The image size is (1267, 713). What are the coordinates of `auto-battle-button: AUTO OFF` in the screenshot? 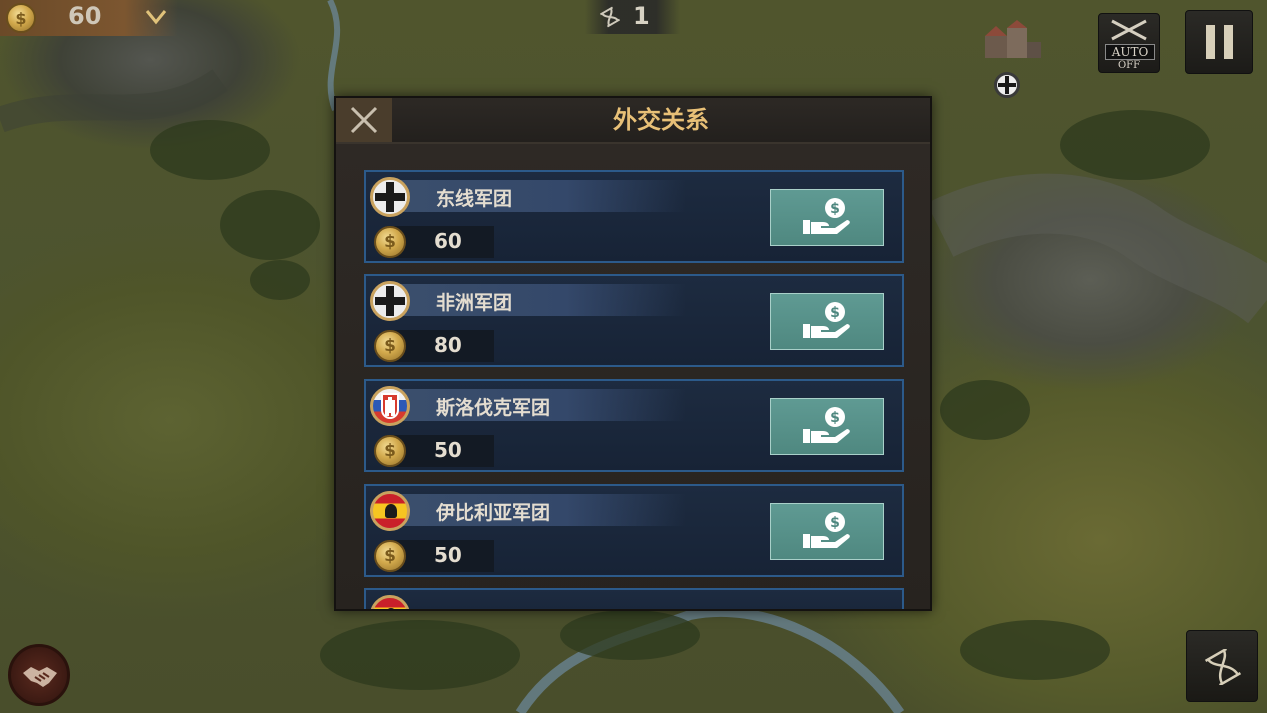 It's located at (1129, 43).